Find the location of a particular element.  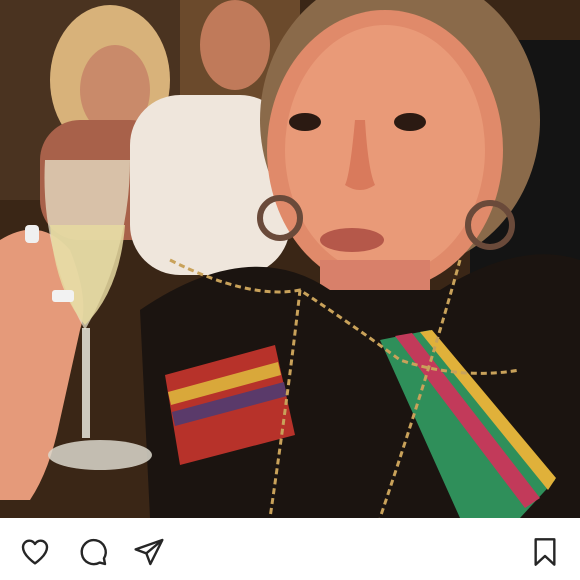

heart-icon is located at coordinates (35, 552).